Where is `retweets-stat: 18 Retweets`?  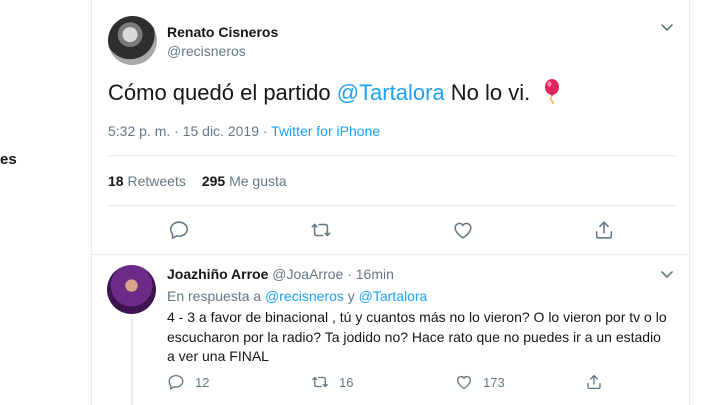
retweets-stat: 18 Retweets is located at coordinates (147, 181).